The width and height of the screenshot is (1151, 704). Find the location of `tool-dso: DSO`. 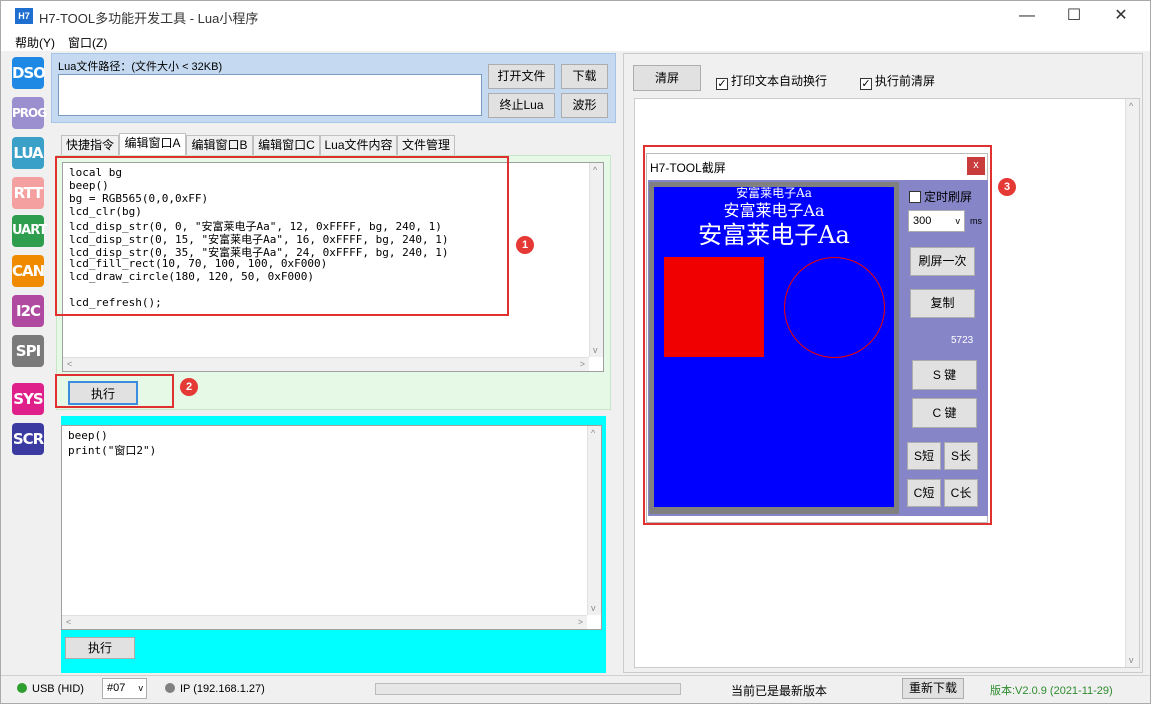

tool-dso: DSO is located at coordinates (29, 73).